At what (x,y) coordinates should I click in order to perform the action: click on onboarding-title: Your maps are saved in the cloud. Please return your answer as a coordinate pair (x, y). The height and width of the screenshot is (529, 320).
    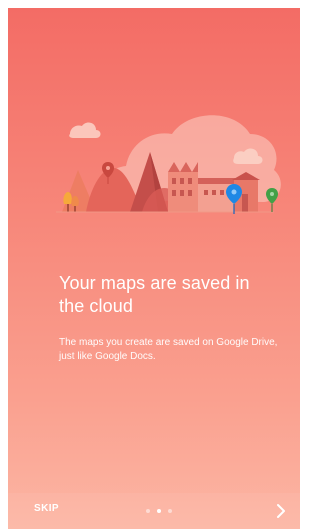
    Looking at the image, I should click on (154, 294).